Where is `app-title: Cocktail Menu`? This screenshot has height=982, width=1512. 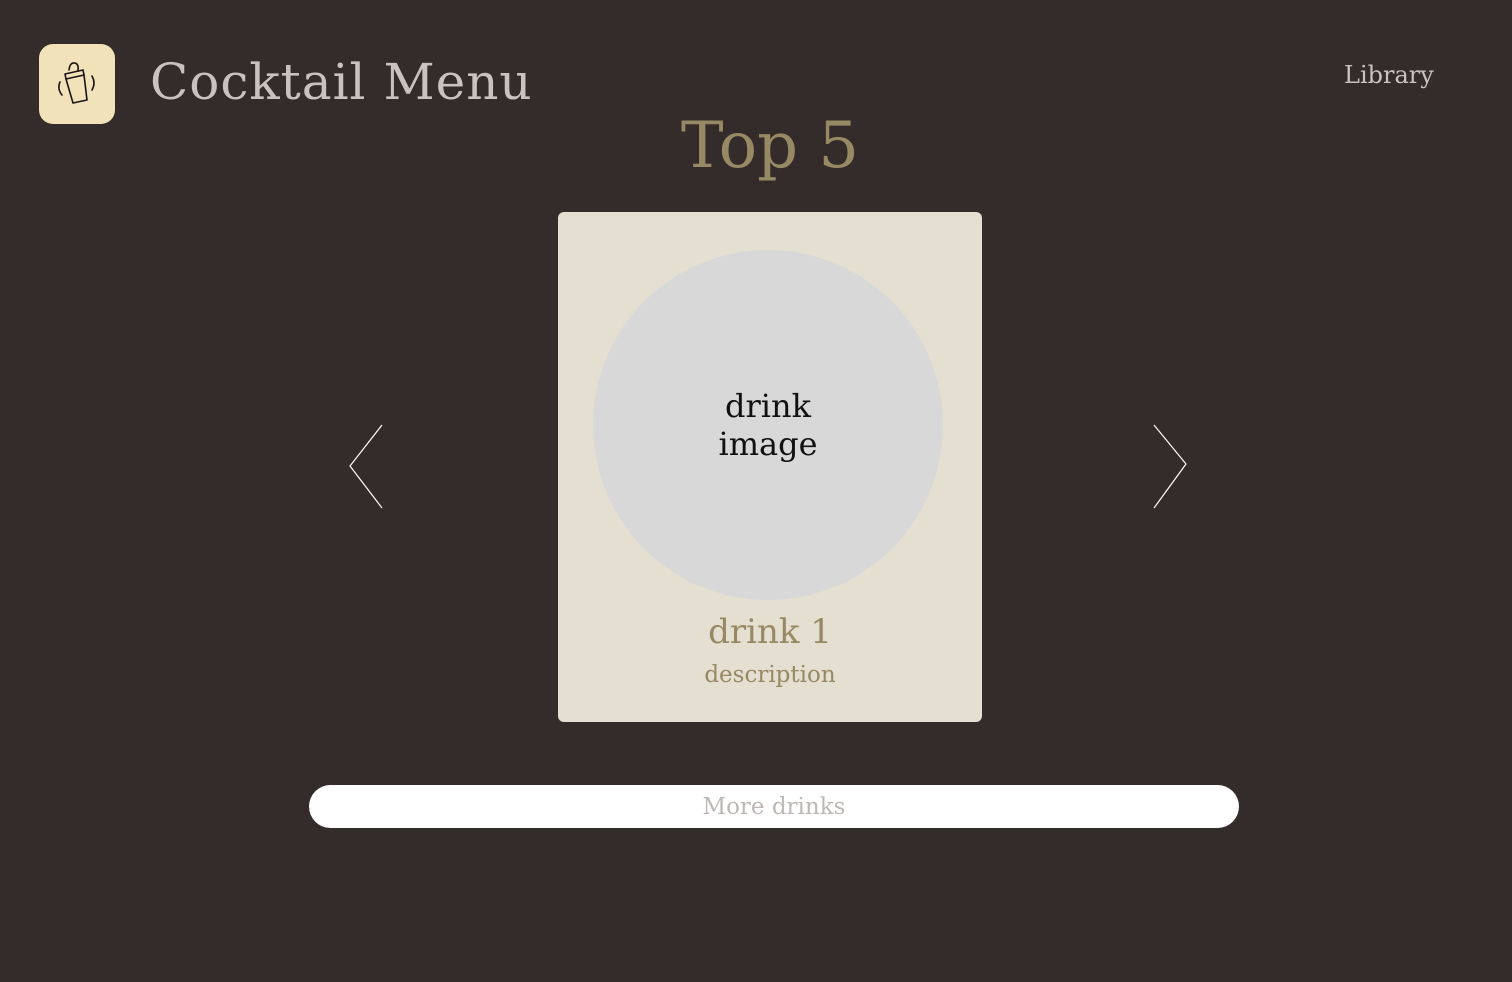
app-title: Cocktail Menu is located at coordinates (341, 82).